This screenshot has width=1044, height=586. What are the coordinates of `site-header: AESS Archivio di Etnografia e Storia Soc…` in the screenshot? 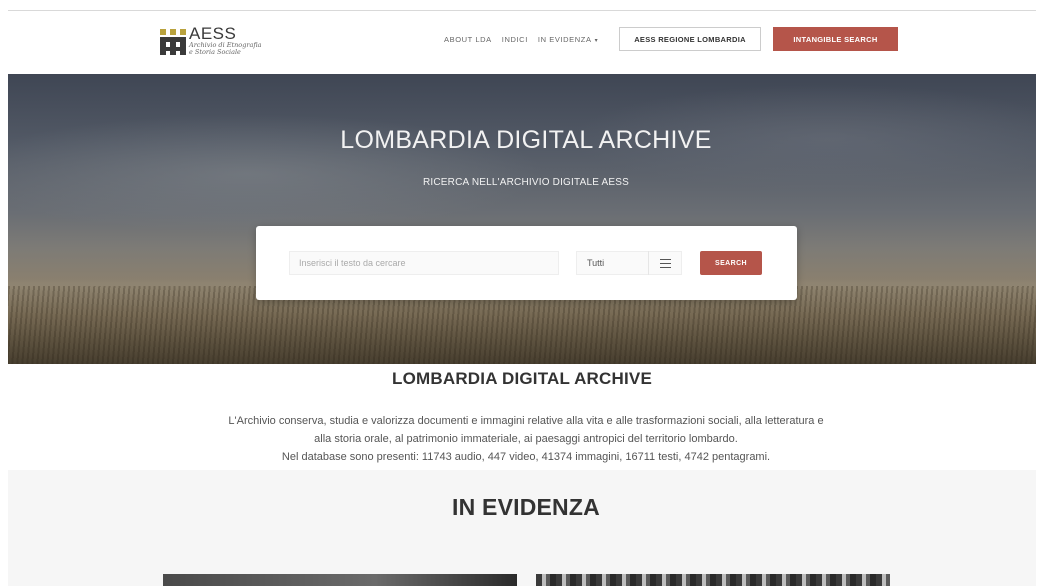 It's located at (526, 42).